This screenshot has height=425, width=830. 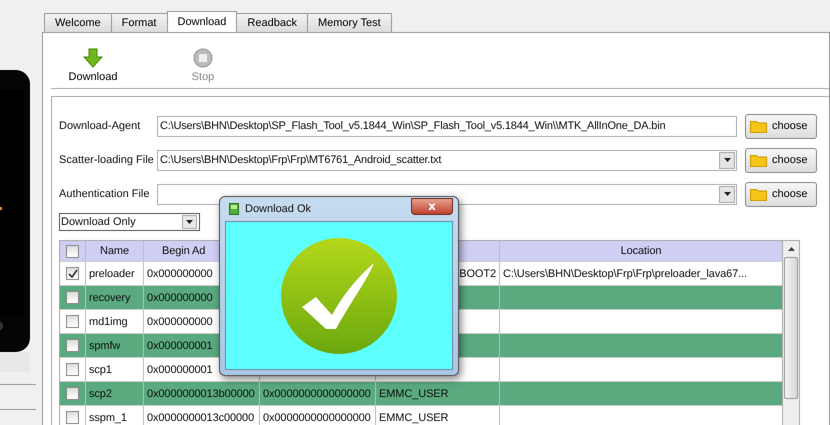 What do you see at coordinates (100, 126) in the screenshot?
I see `field-label: Download-Agent` at bounding box center [100, 126].